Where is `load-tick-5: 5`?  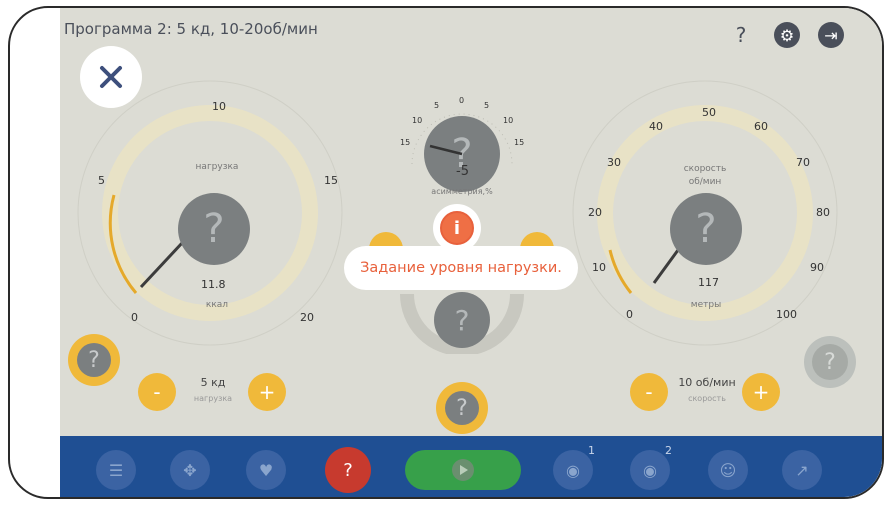 load-tick-5: 5 is located at coordinates (101, 180).